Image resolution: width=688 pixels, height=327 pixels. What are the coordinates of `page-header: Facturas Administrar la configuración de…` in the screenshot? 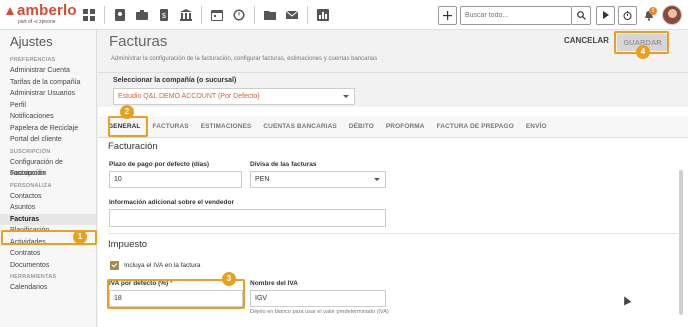 It's located at (393, 51).